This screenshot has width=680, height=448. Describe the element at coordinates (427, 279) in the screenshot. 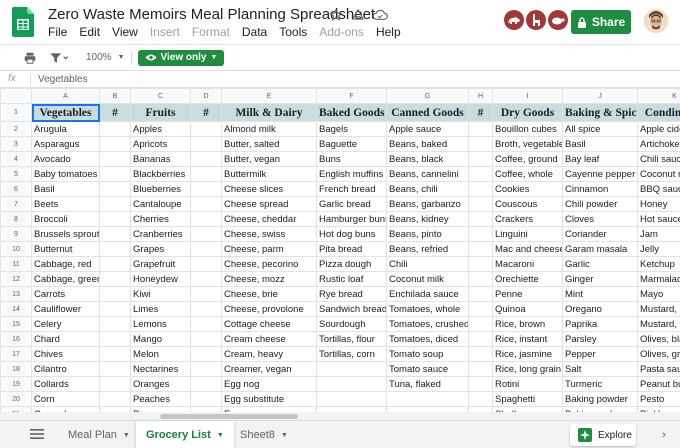

I see `grid-cell: Coconut milk` at that location.